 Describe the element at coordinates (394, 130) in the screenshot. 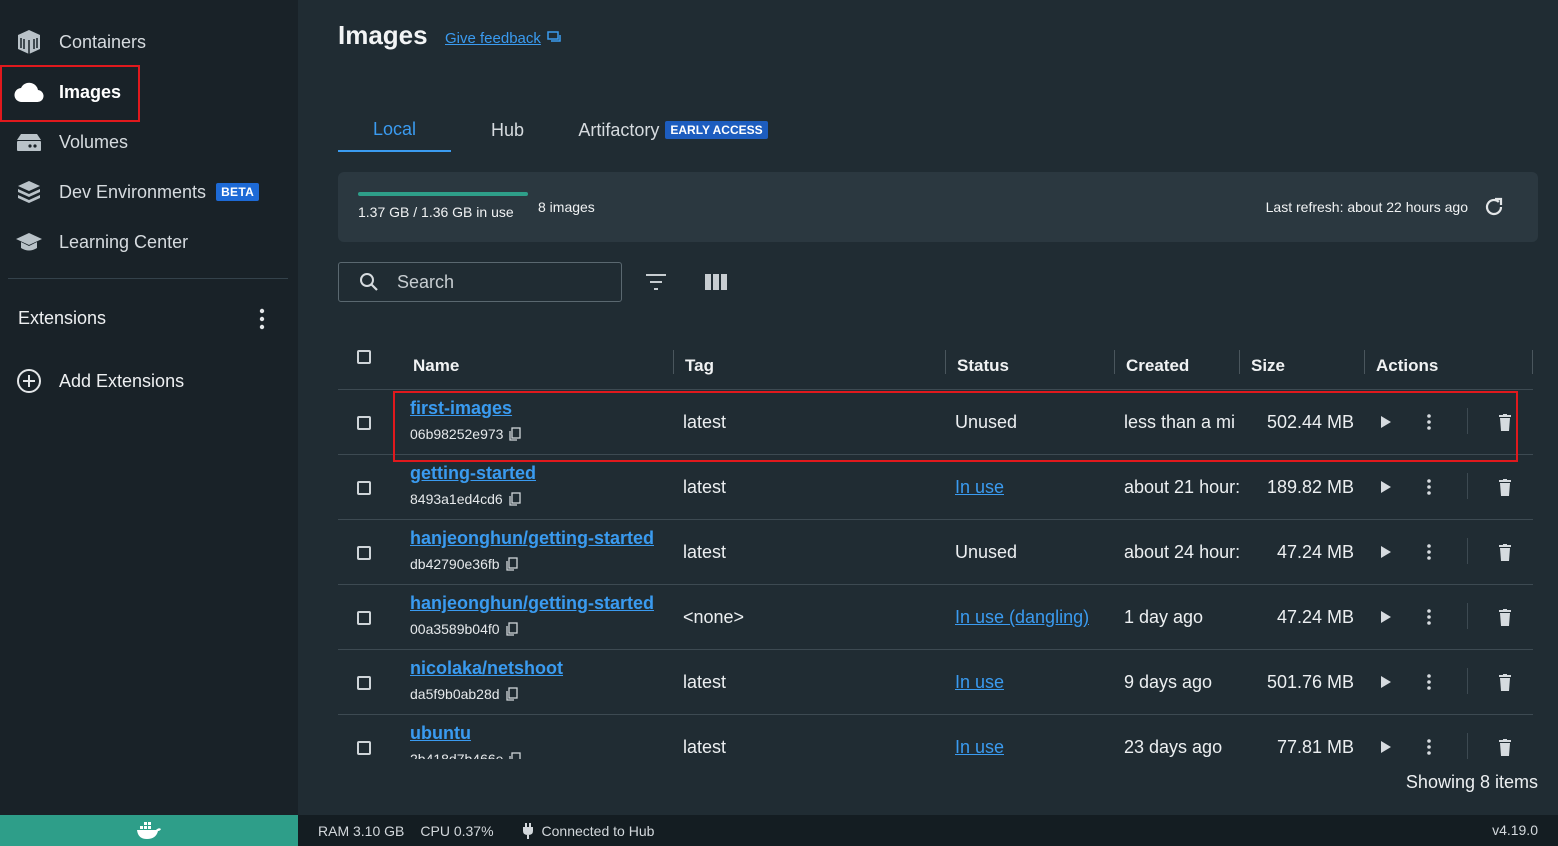

I see `tab-local: Local` at that location.